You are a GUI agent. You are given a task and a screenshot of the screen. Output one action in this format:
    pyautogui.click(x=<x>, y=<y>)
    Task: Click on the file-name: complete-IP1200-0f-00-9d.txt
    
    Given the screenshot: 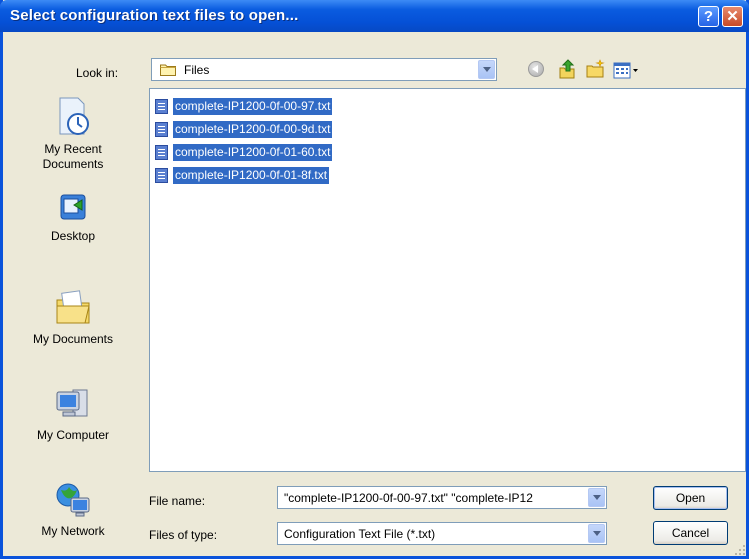 What is the action you would take?
    pyautogui.click(x=253, y=129)
    